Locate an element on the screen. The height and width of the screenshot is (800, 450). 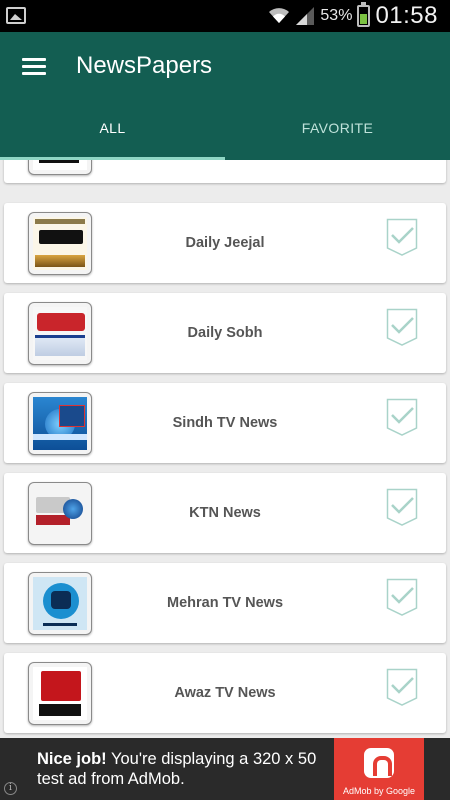
tab-bar: ALL FAVORITE is located at coordinates (225, 128).